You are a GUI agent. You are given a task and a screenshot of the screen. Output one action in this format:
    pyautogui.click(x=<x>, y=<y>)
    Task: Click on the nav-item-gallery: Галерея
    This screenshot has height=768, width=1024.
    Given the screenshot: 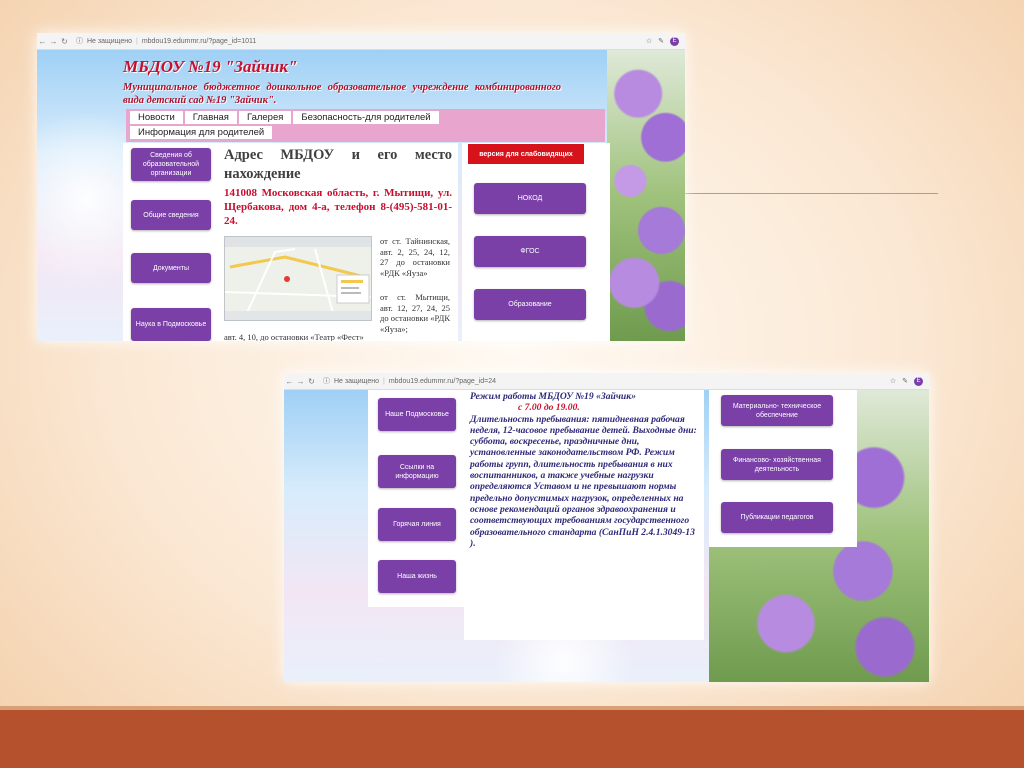 What is the action you would take?
    pyautogui.click(x=265, y=117)
    